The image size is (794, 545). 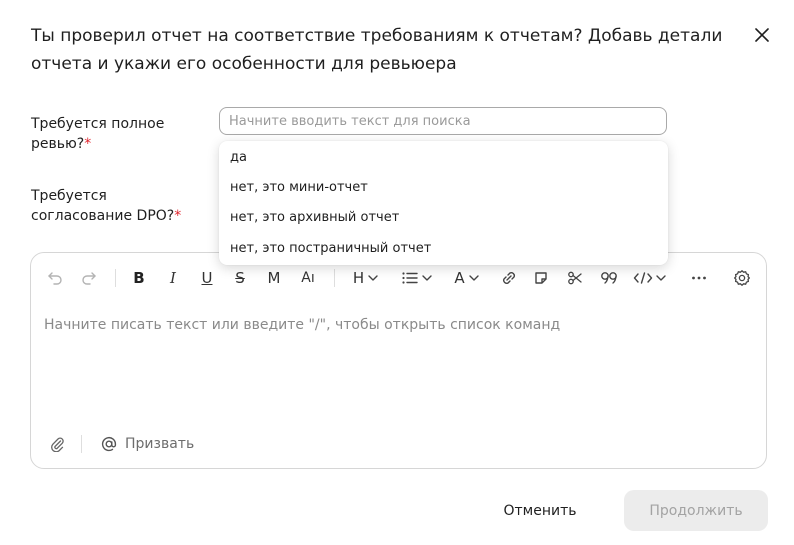 I want to click on list-icon, so click(x=410, y=278).